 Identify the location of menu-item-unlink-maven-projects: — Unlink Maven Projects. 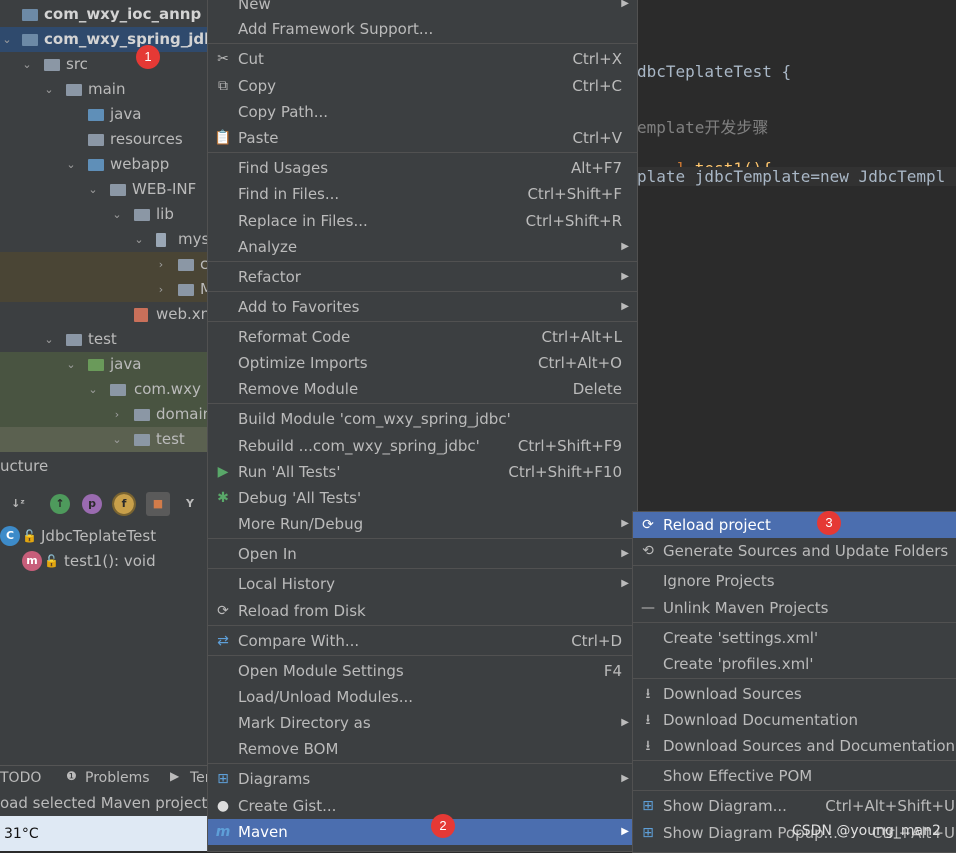
(794, 608).